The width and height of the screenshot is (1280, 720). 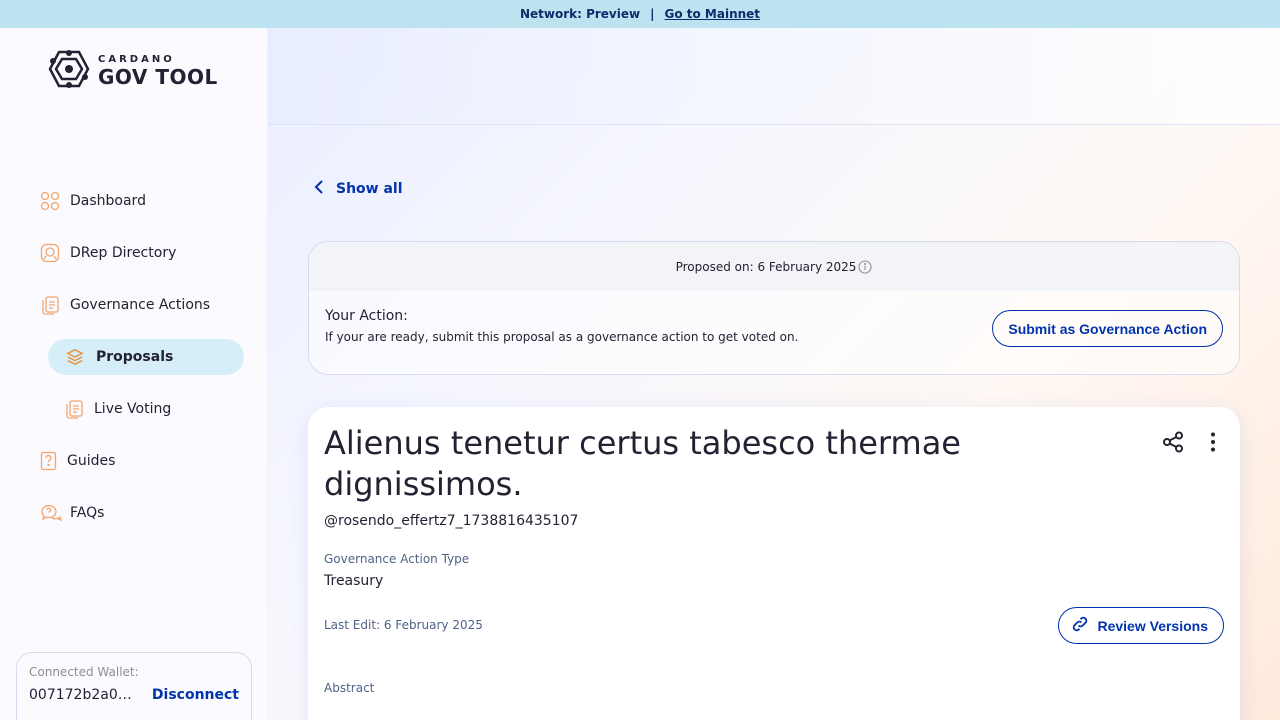 I want to click on sidebar-item-label: Governance Actions, so click(x=140, y=305).